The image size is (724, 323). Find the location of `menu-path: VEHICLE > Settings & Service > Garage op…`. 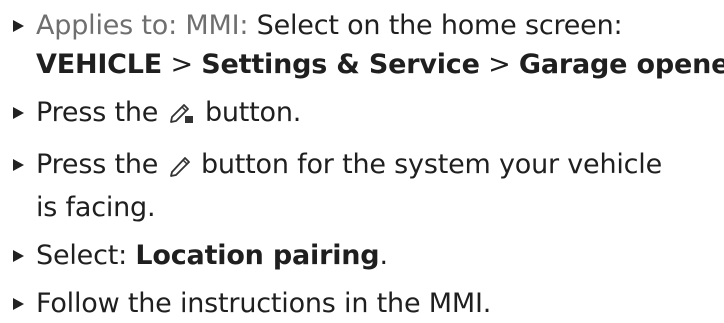

menu-path: VEHICLE > Settings & Service > Garage op… is located at coordinates (380, 64).